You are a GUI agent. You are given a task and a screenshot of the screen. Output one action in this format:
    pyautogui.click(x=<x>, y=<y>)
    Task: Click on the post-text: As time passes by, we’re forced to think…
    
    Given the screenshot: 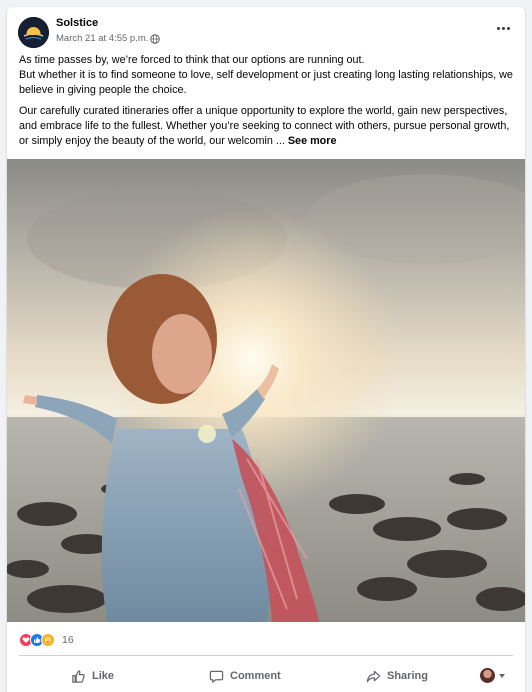 What is the action you would take?
    pyautogui.click(x=266, y=104)
    